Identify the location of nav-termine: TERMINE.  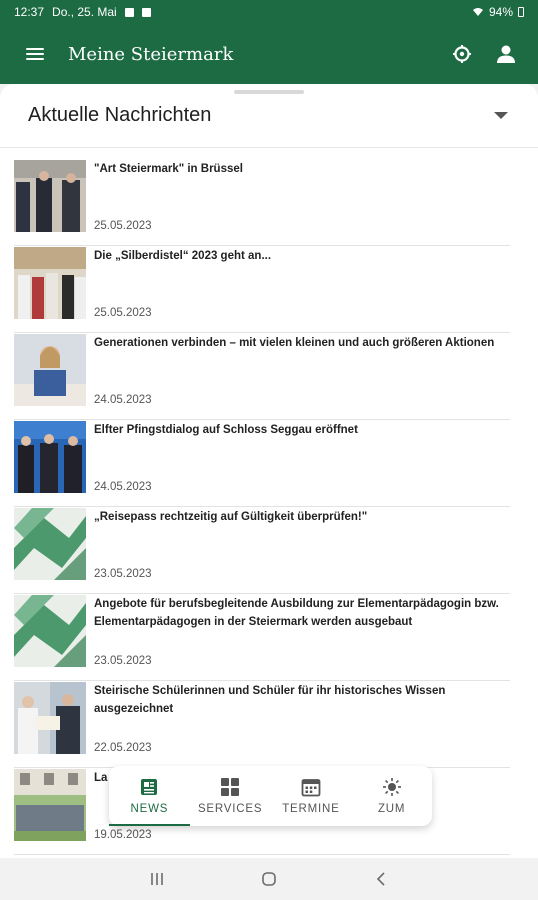
(311, 796).